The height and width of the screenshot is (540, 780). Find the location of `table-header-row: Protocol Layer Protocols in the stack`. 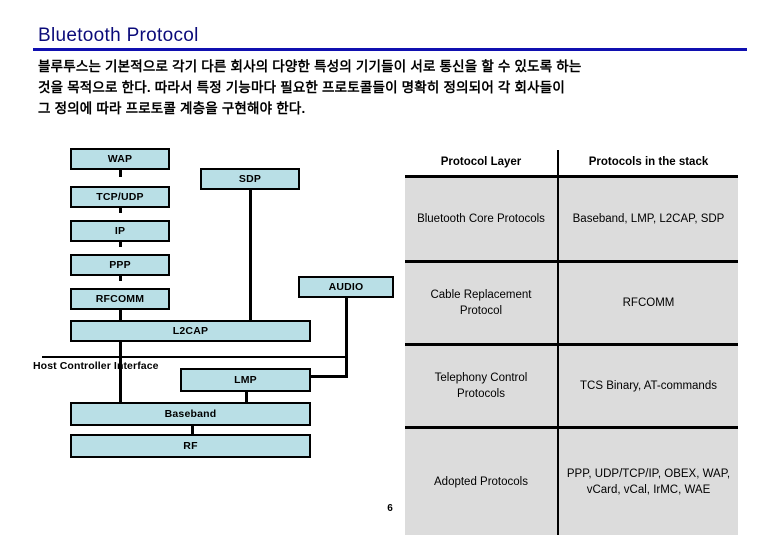

table-header-row: Protocol Layer Protocols in the stack is located at coordinates (571, 164).